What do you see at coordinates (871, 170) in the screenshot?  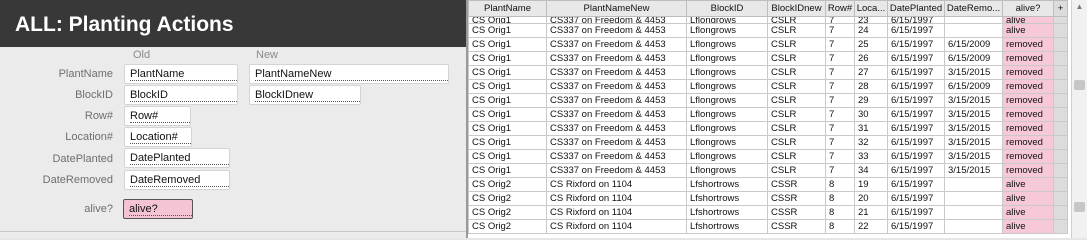 I see `table-cell: 34` at bounding box center [871, 170].